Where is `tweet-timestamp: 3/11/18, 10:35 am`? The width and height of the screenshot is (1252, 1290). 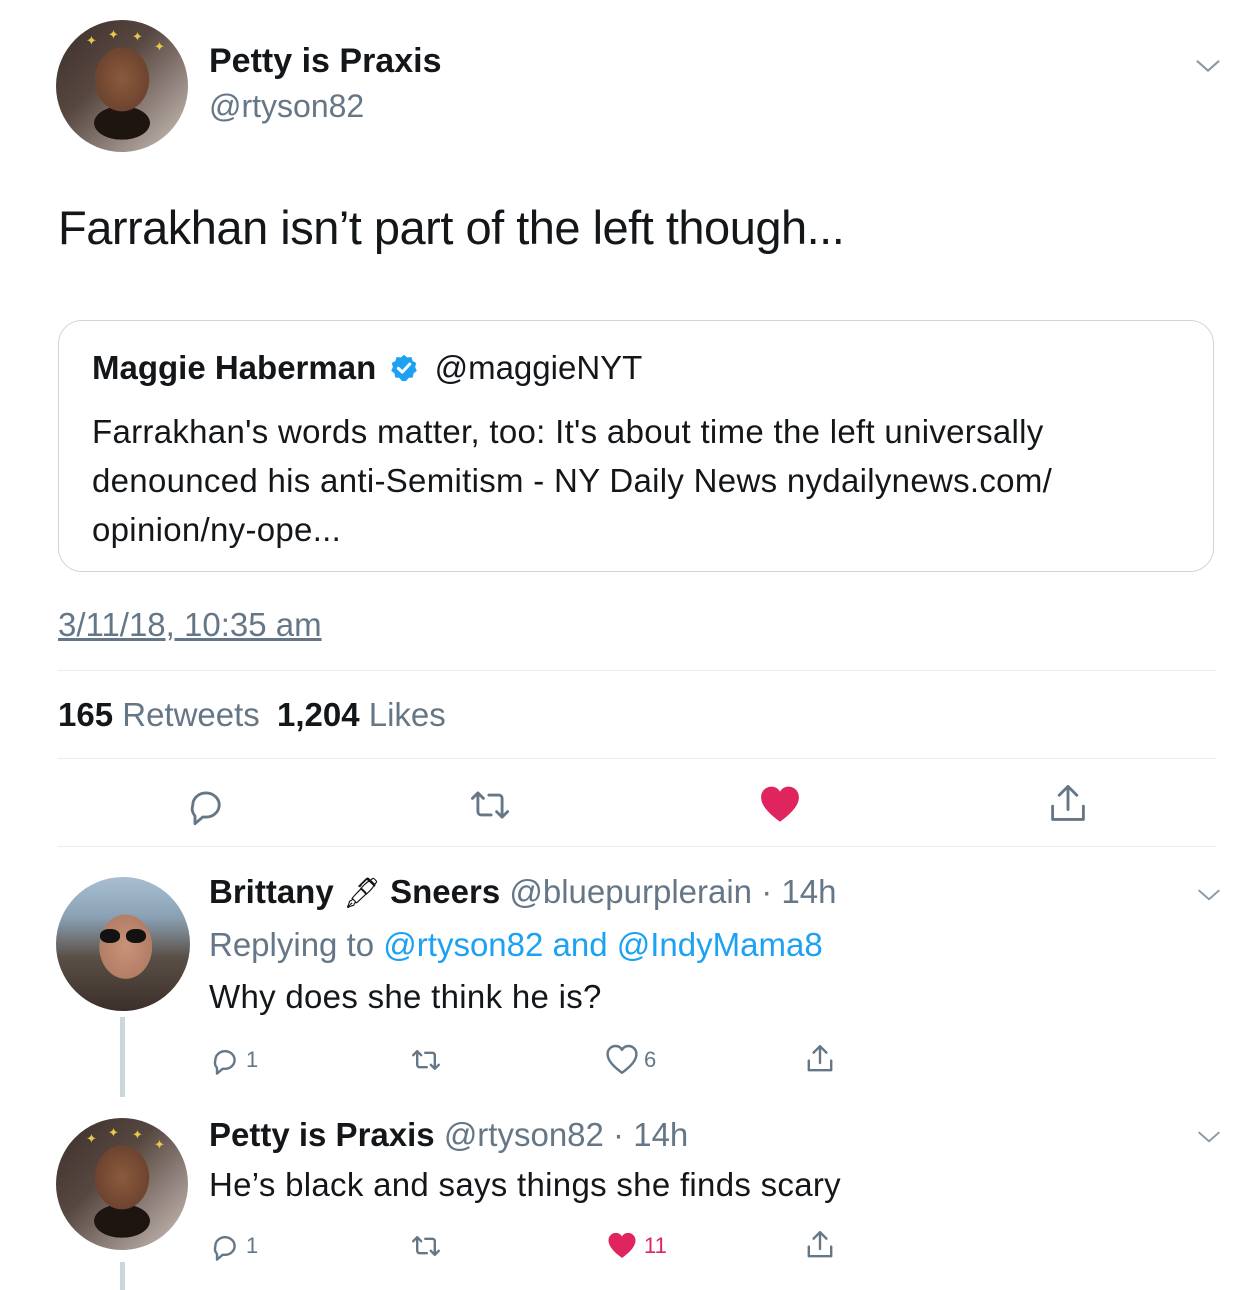
tweet-timestamp: 3/11/18, 10:35 am is located at coordinates (190, 625).